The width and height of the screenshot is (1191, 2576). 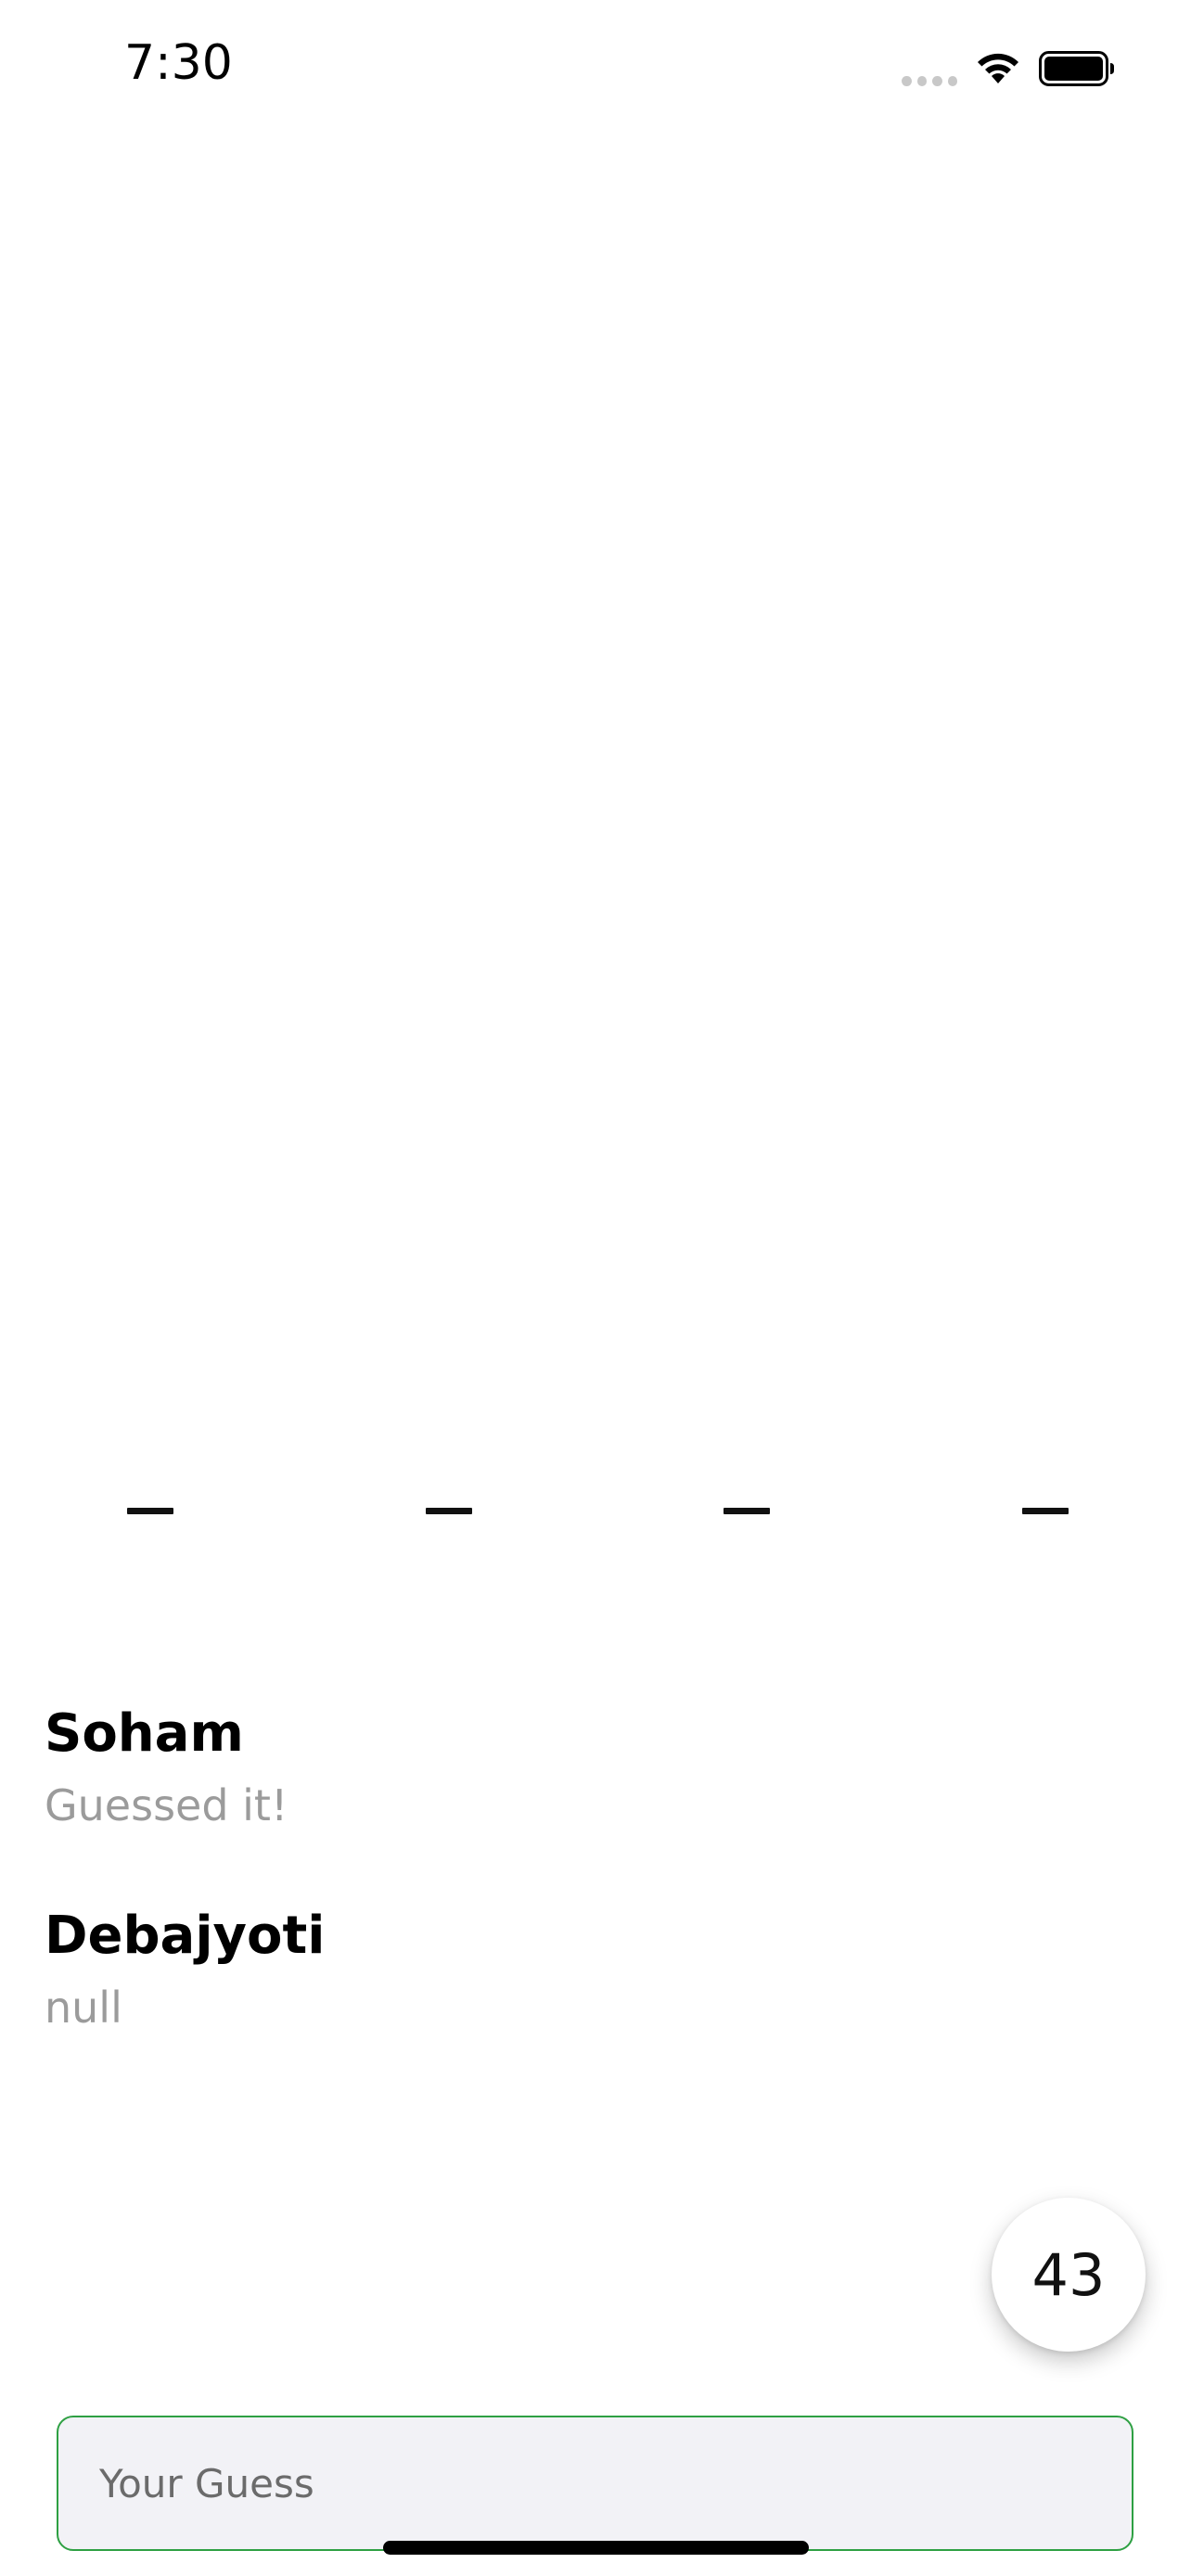 I want to click on player-item: Debajyoti null, so click(x=597, y=2000).